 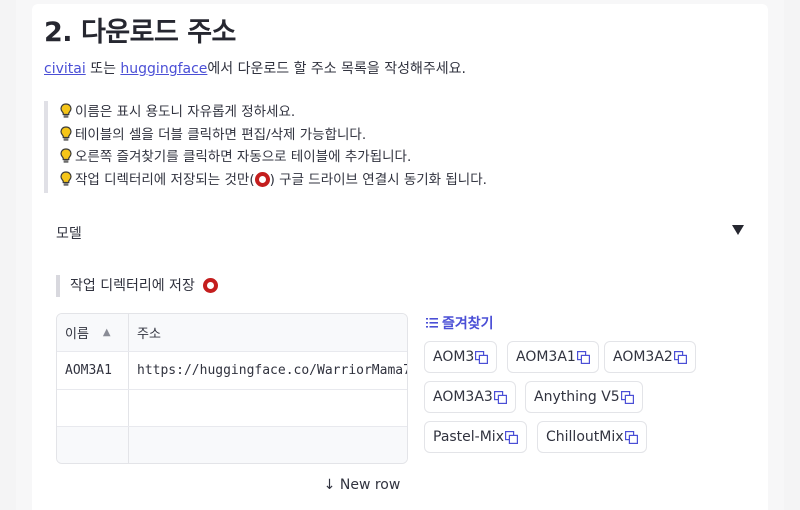 I want to click on list-icon, so click(x=432, y=323).